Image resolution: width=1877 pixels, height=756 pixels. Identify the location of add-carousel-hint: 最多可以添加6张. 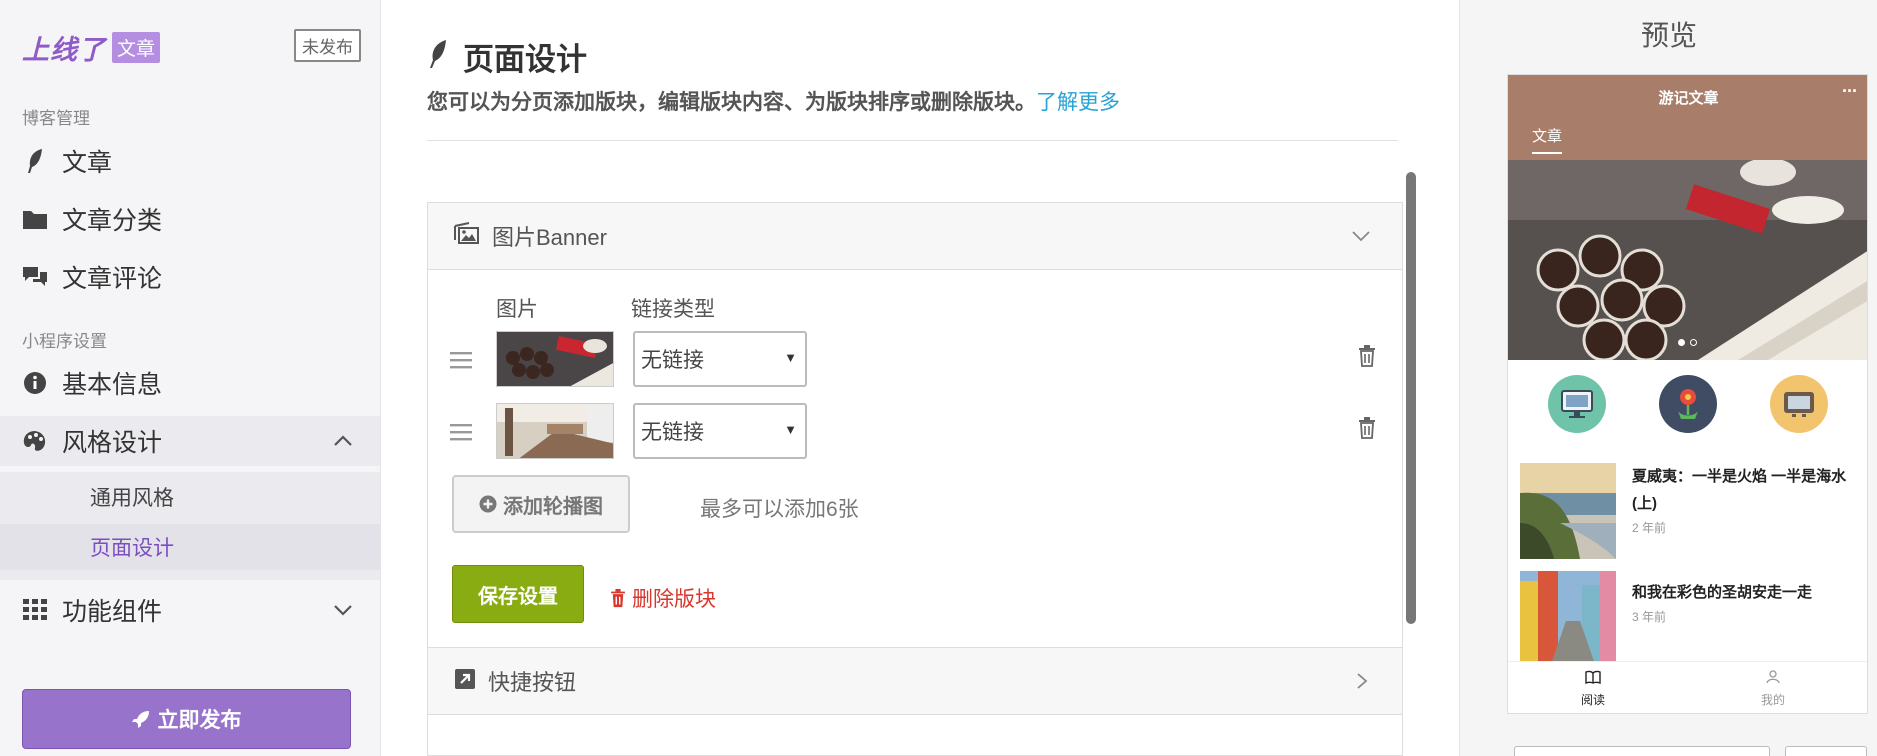
(779, 509).